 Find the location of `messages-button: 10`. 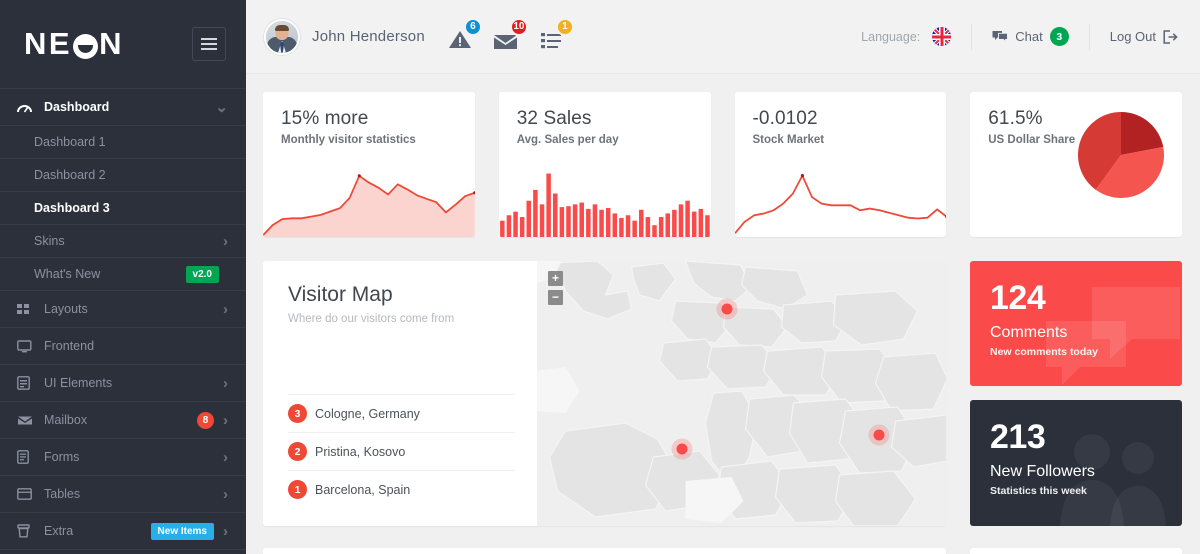

messages-button: 10 is located at coordinates (510, 33).